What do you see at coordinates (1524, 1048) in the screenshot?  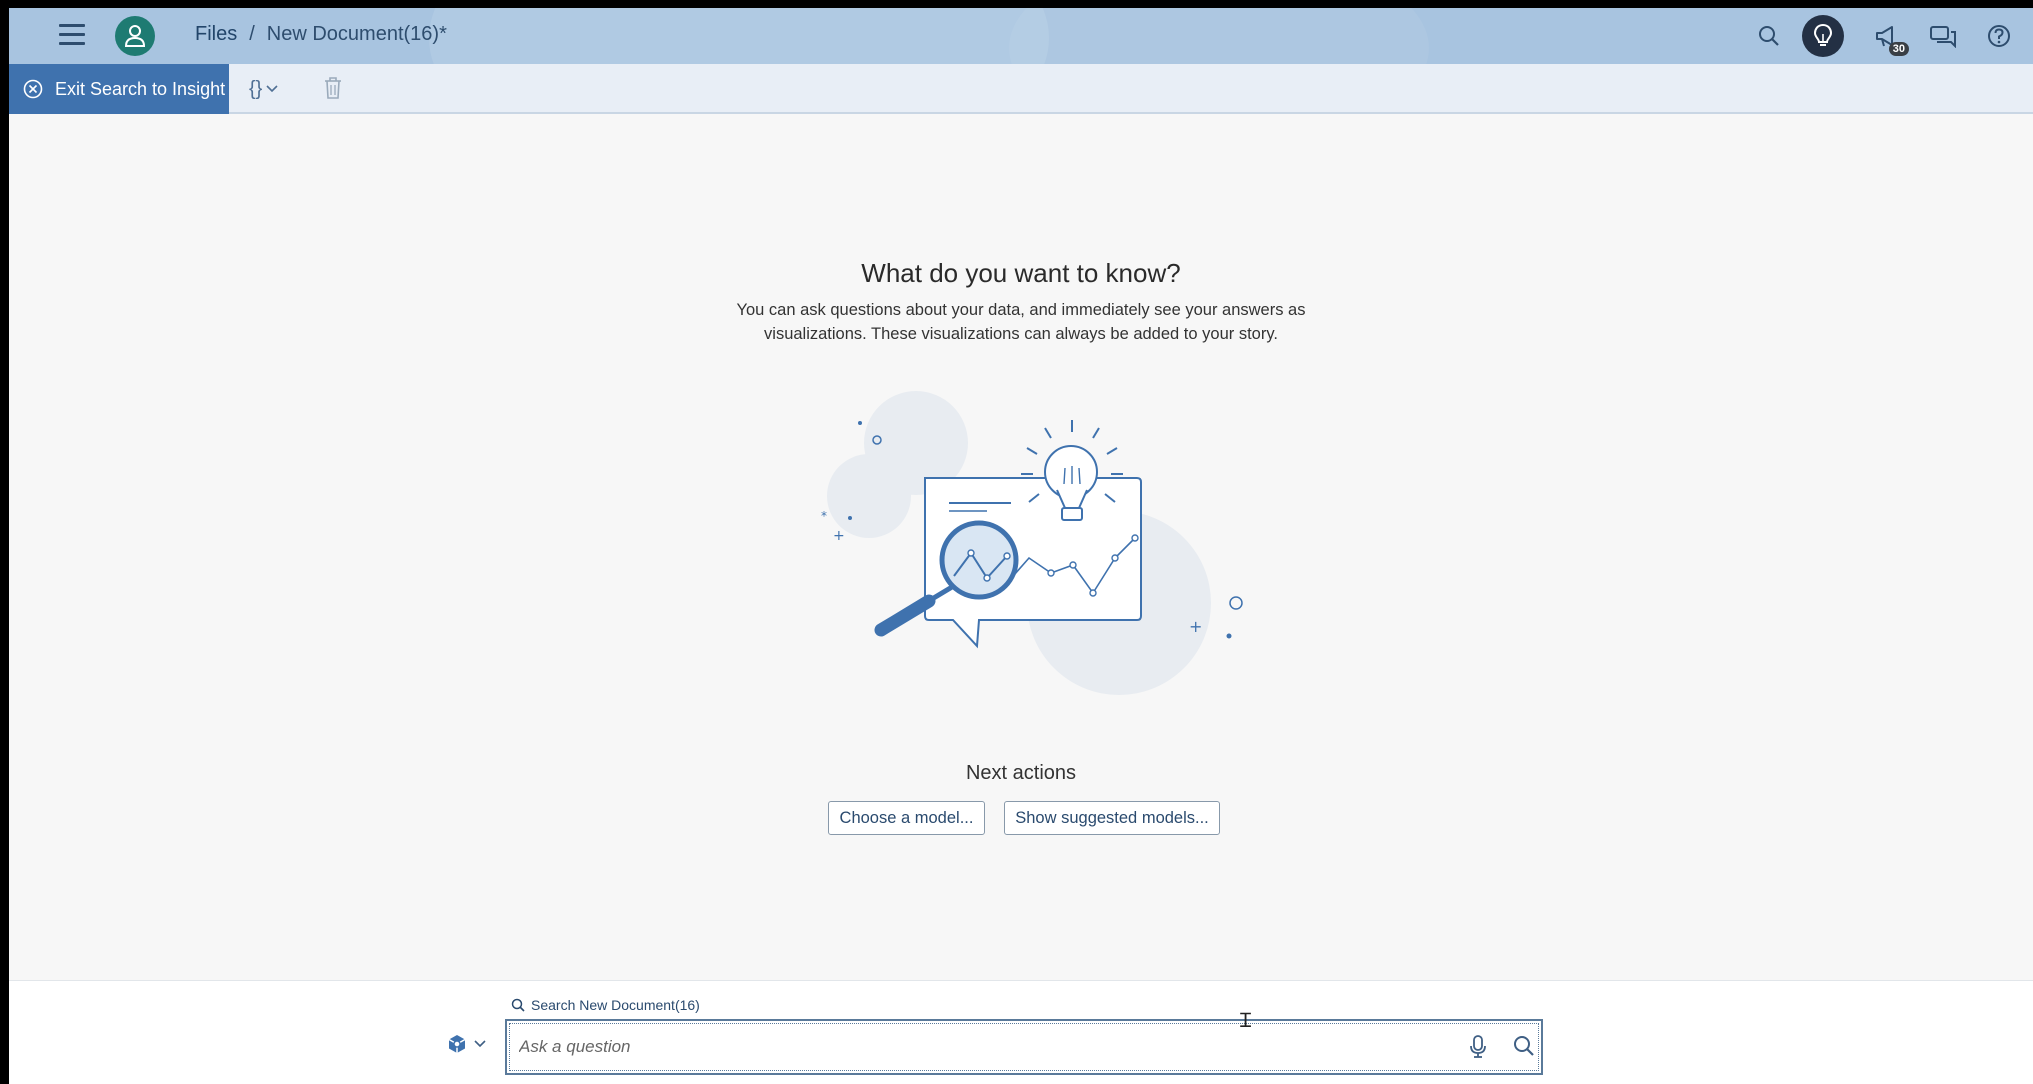 I see `submit-search-icon` at bounding box center [1524, 1048].